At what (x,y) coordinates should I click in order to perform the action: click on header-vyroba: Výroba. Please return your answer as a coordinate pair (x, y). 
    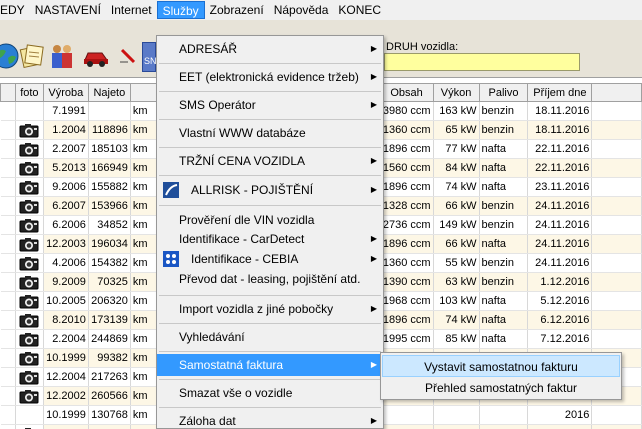
    Looking at the image, I should click on (65, 92).